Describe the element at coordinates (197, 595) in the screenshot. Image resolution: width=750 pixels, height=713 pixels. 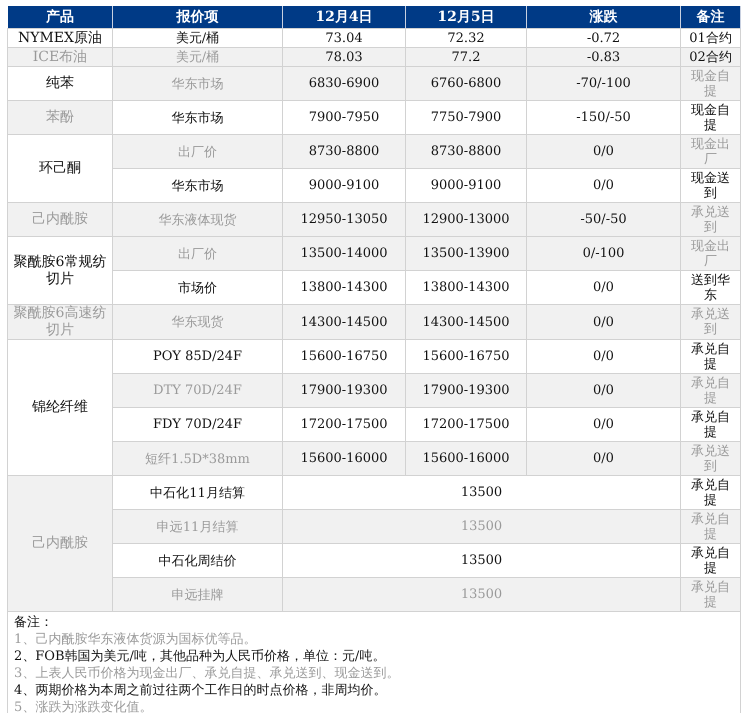
I see `table-cell: 申远挂牌` at that location.